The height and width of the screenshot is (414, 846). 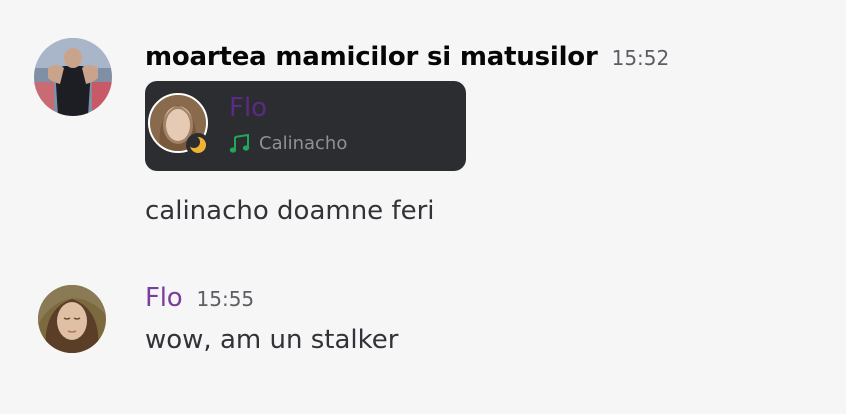 I want to click on username: moartea mamicilor si matusilor, so click(x=371, y=57).